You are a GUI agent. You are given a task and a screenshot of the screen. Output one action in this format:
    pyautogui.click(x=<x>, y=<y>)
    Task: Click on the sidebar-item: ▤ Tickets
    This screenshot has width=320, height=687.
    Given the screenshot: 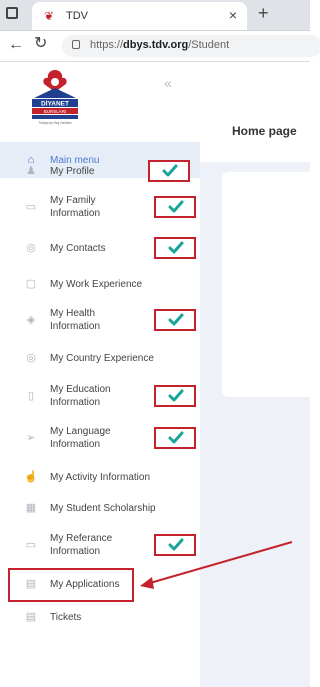 What is the action you would take?
    pyautogui.click(x=100, y=617)
    